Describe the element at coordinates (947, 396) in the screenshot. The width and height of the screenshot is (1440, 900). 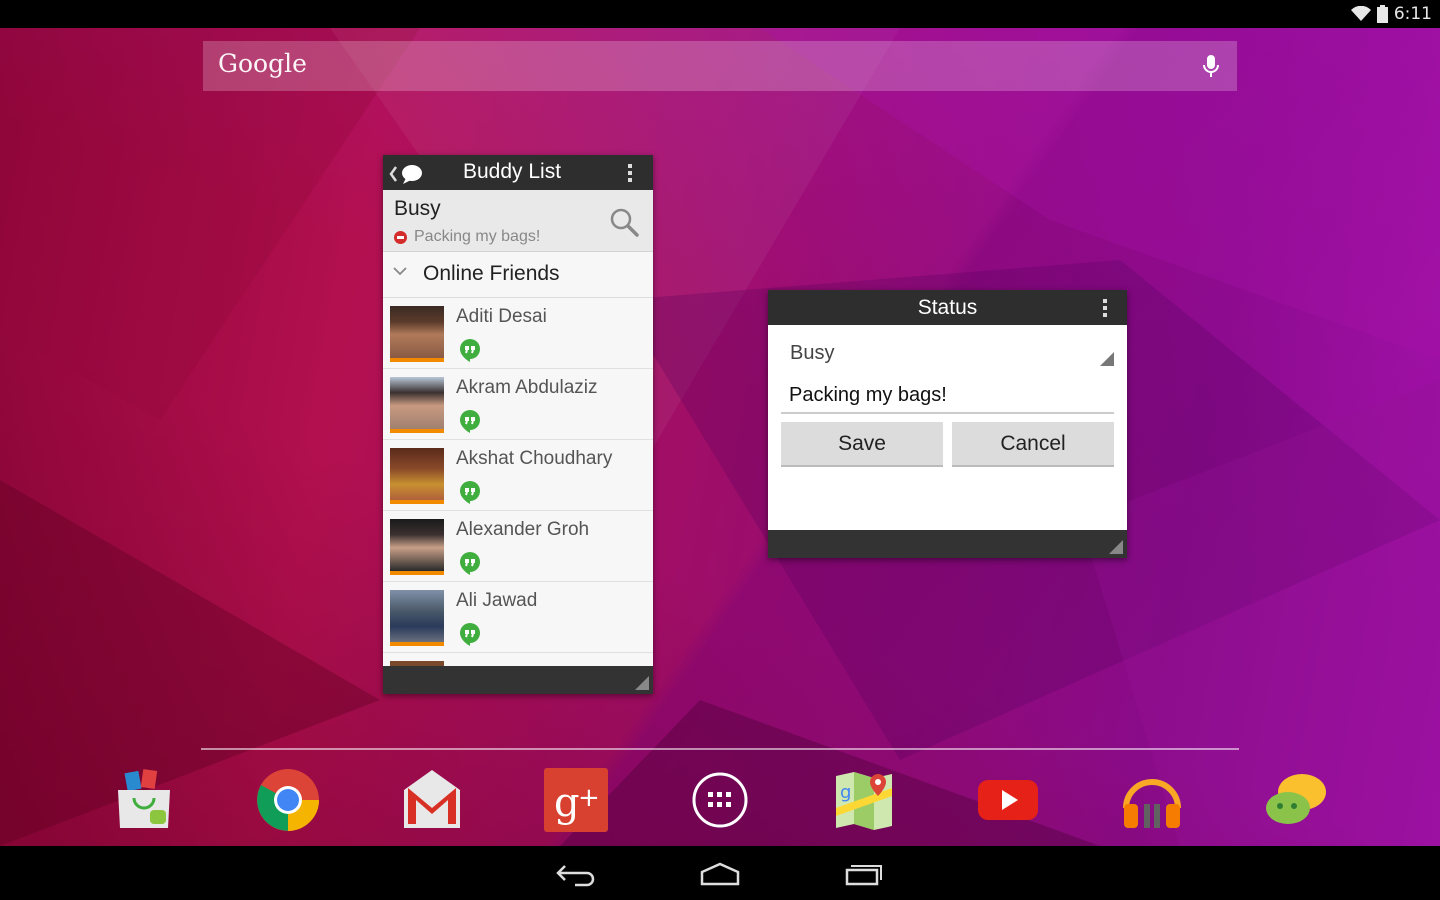
I see `status-message-input` at that location.